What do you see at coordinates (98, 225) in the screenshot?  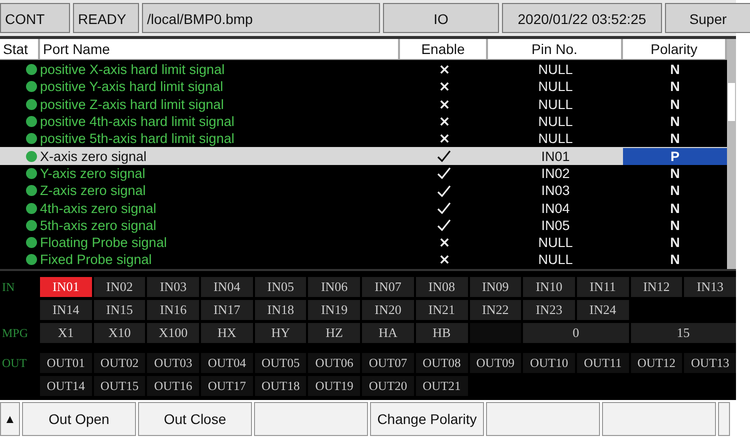 I see `port-name: 5th-axis zero signal` at bounding box center [98, 225].